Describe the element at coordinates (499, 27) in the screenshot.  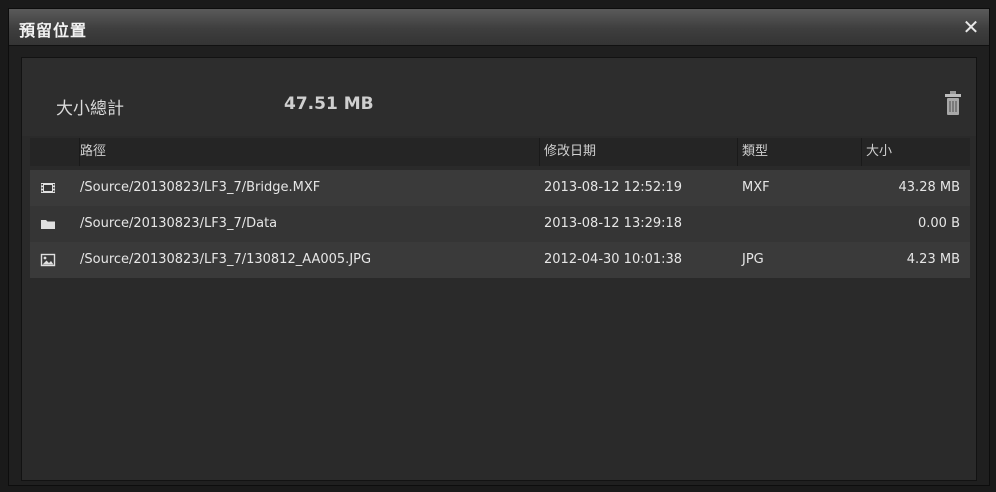
I see `title-bar: 預留位置 ✕` at that location.